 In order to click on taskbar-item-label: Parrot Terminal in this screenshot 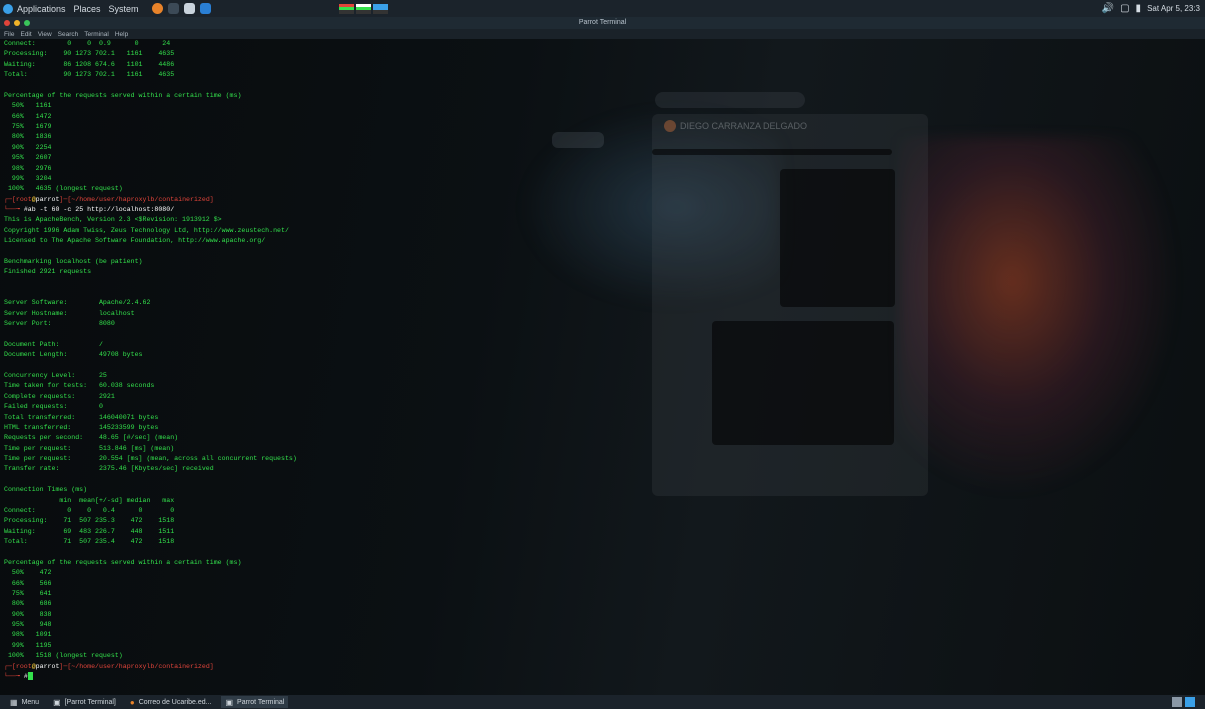, I will do `click(261, 702)`.